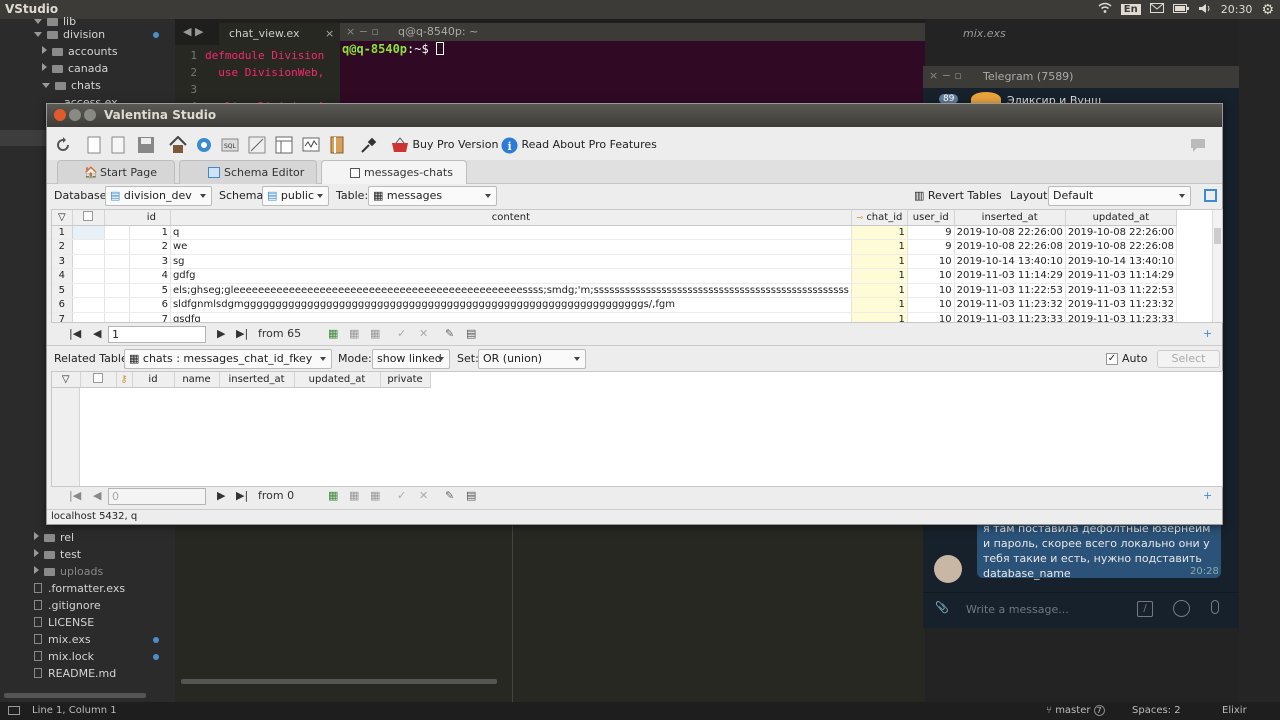 This screenshot has width=1280, height=720. What do you see at coordinates (1121, 276) in the screenshot?
I see `cell-updated-at: 2019-11-03 11:14:29` at bounding box center [1121, 276].